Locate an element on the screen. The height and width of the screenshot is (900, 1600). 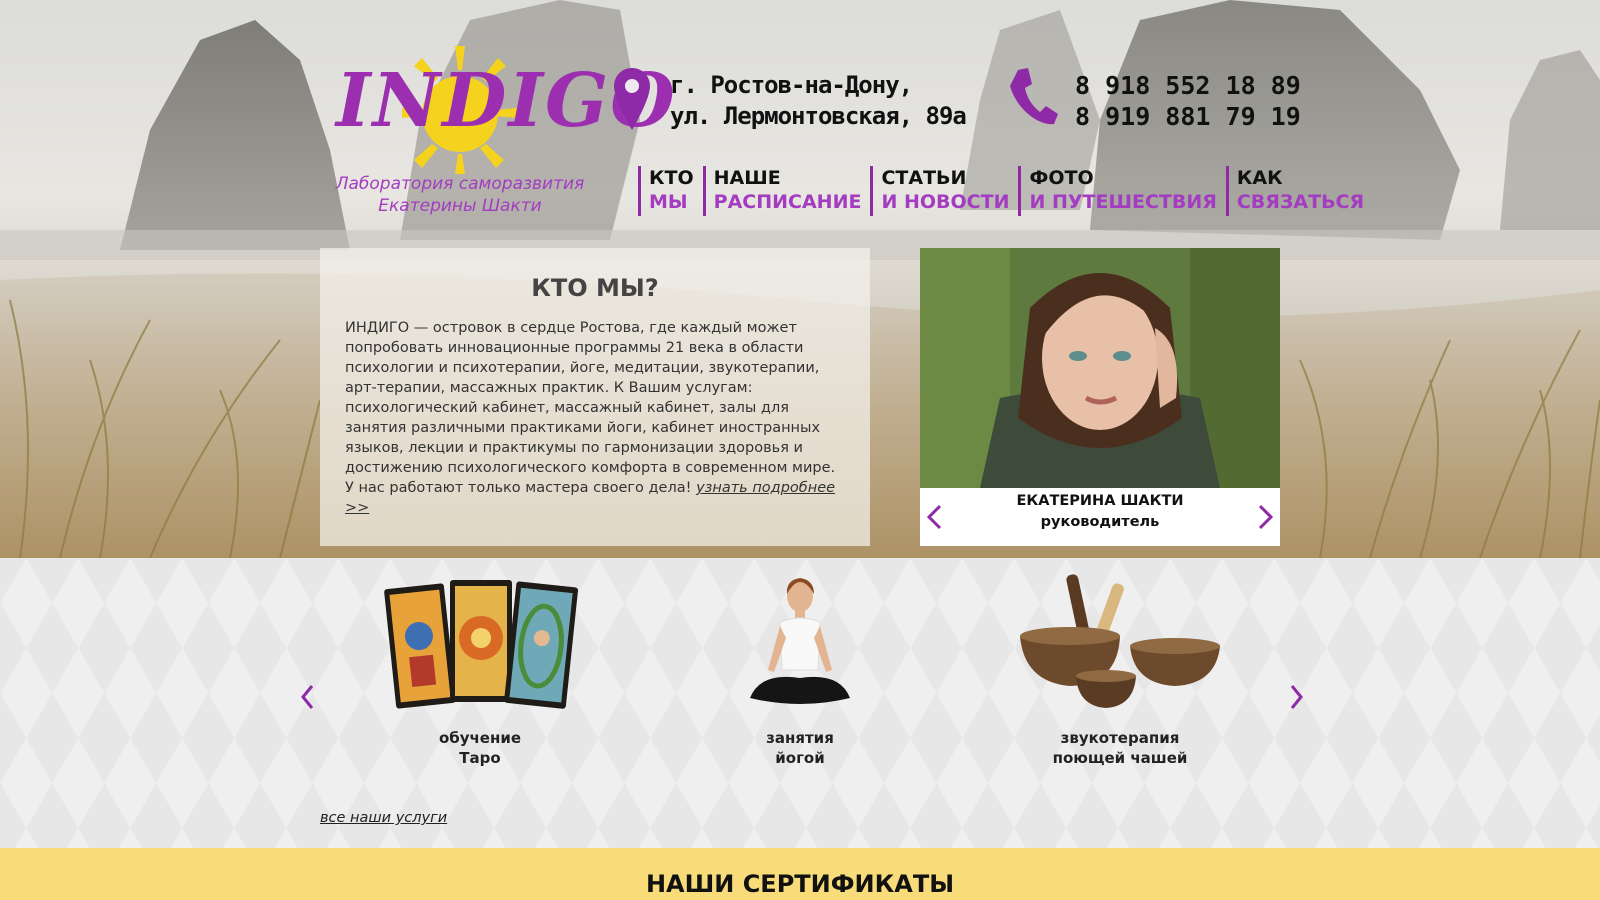
tagline-line-1: Лаборатория саморазвития is located at coordinates (460, 184).